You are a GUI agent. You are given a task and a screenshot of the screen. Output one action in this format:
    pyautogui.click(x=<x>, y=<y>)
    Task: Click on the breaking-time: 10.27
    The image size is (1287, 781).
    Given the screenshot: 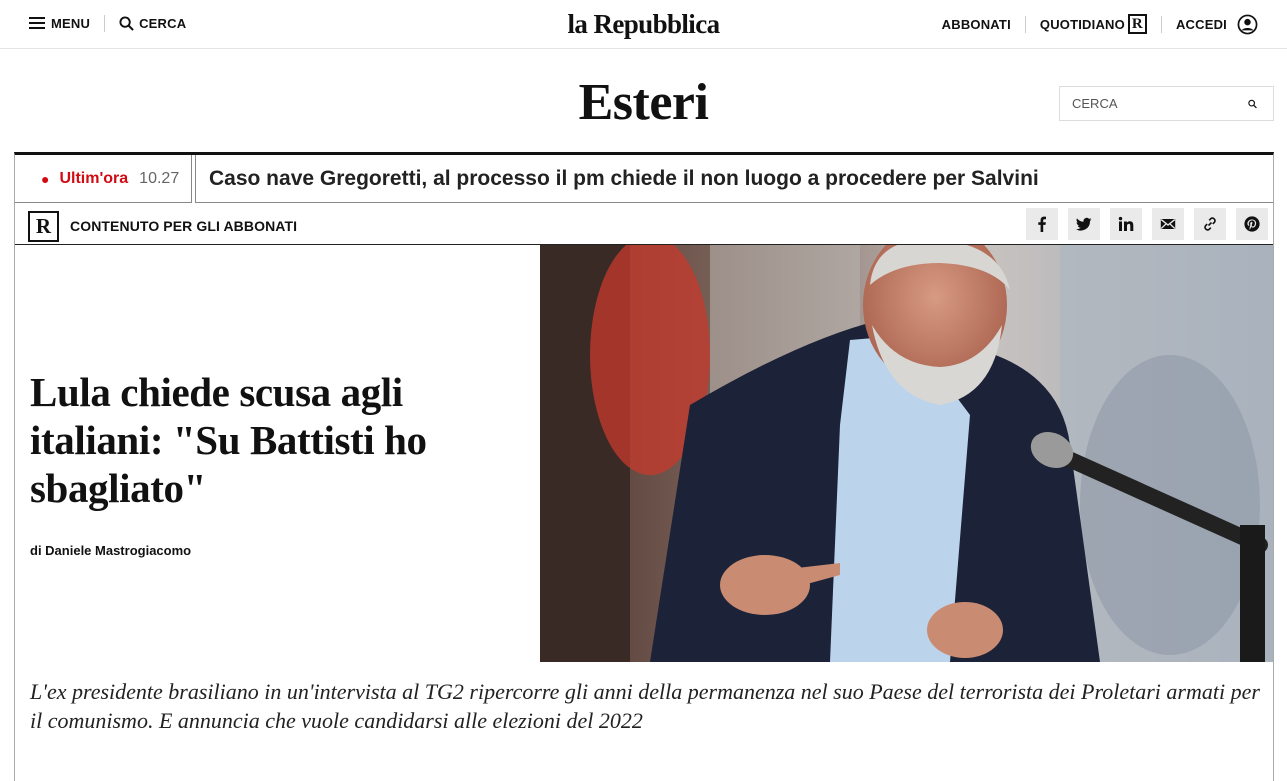 What is the action you would take?
    pyautogui.click(x=159, y=178)
    